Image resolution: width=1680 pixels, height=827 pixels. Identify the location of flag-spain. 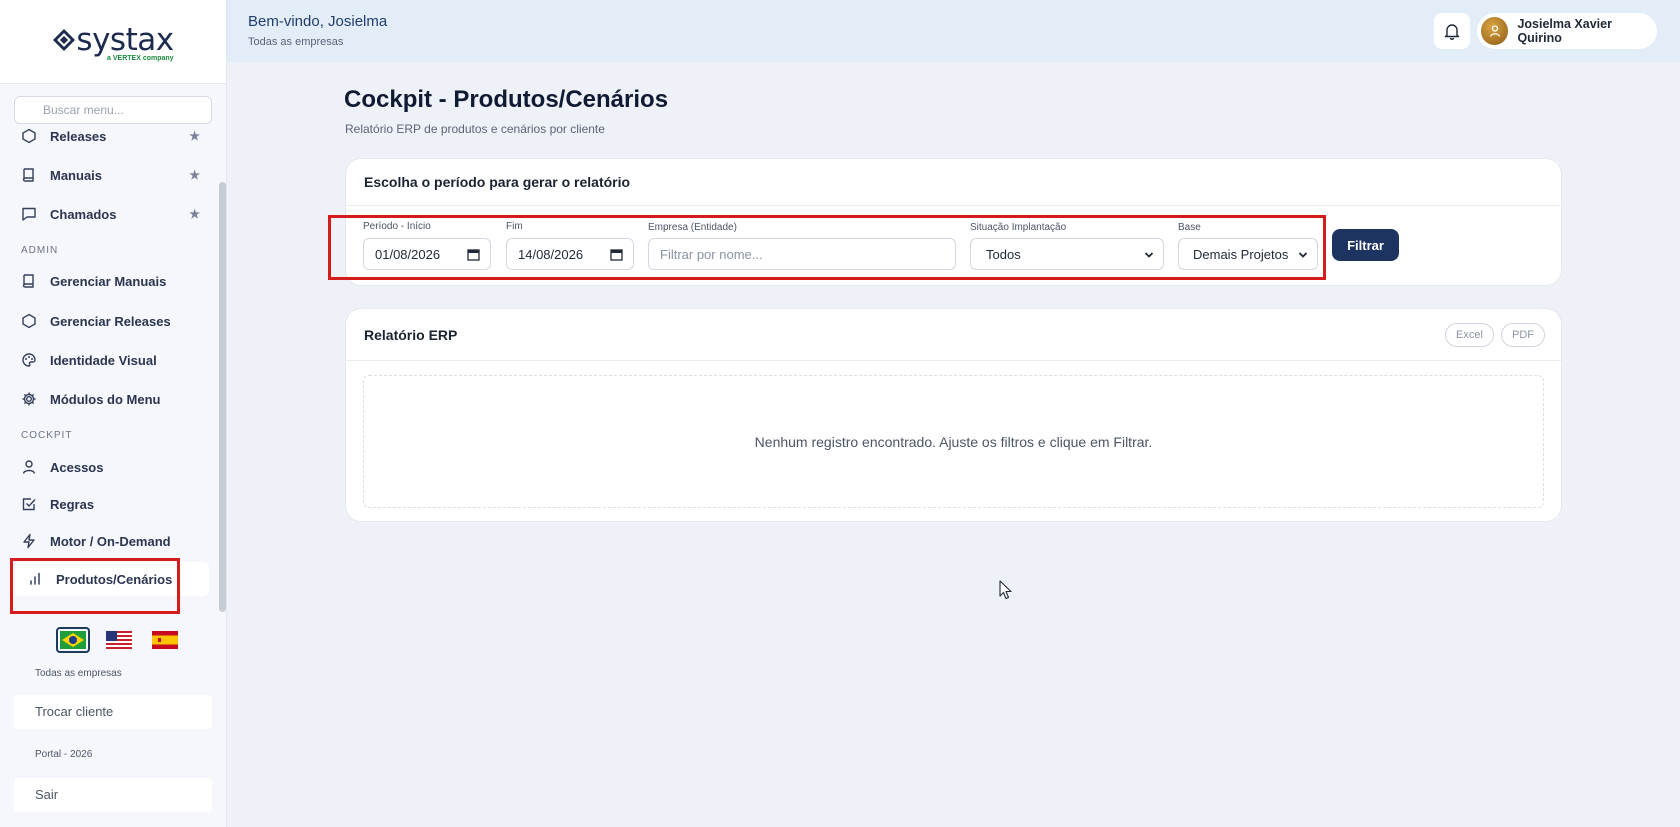
(165, 640).